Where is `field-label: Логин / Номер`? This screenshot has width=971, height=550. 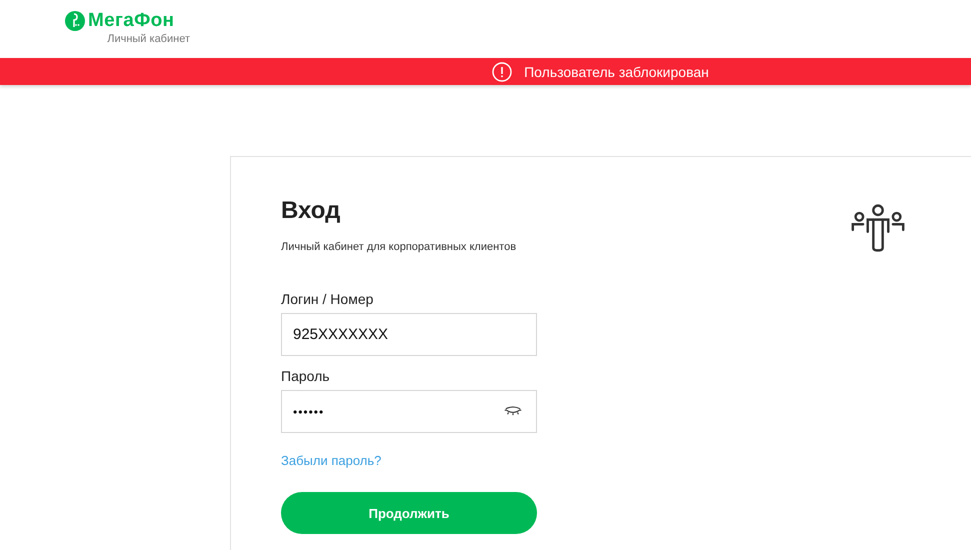 field-label: Логин / Номер is located at coordinates (327, 299).